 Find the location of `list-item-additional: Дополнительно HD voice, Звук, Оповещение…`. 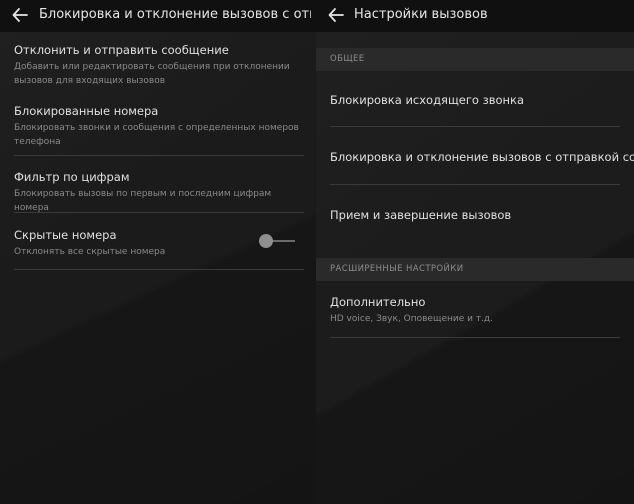

list-item-additional: Дополнительно HD voice, Звук, Оповещение… is located at coordinates (480, 310).